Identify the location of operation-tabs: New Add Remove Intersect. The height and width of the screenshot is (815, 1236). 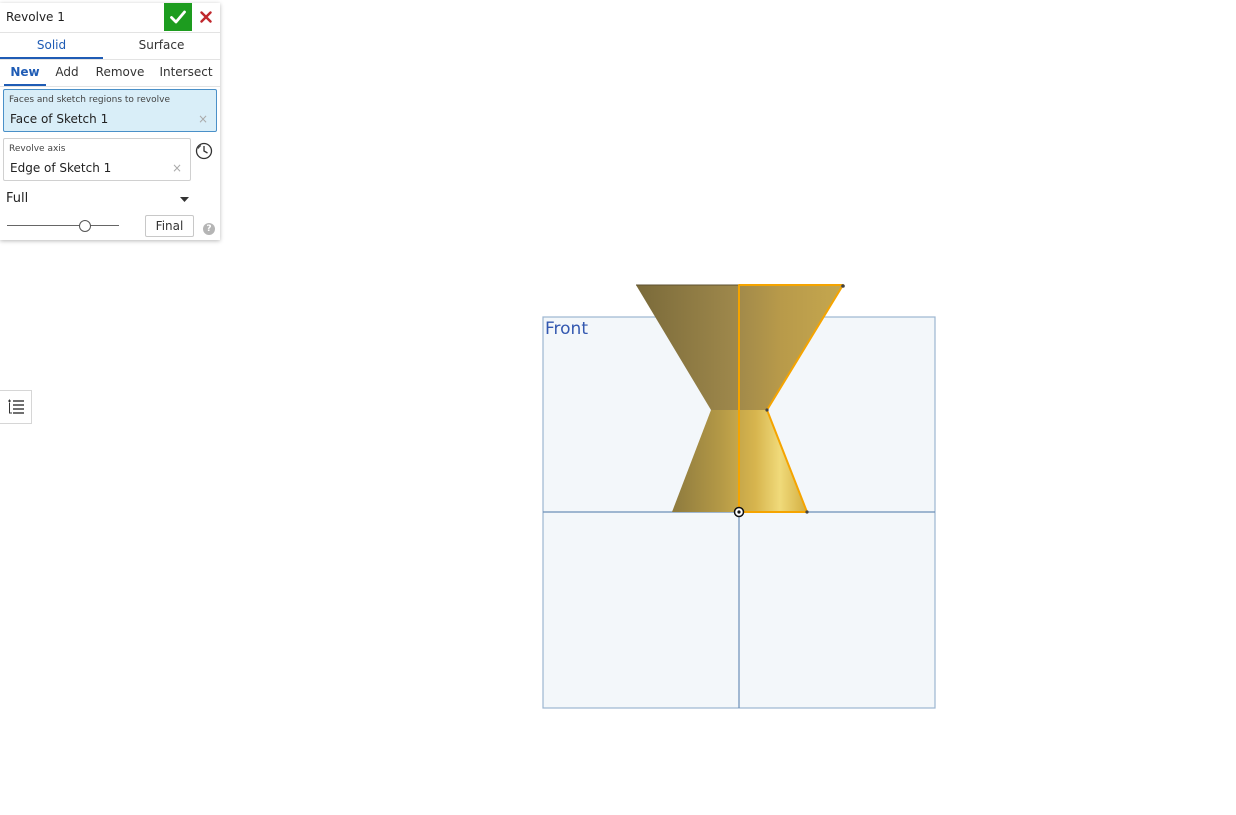
(110, 73).